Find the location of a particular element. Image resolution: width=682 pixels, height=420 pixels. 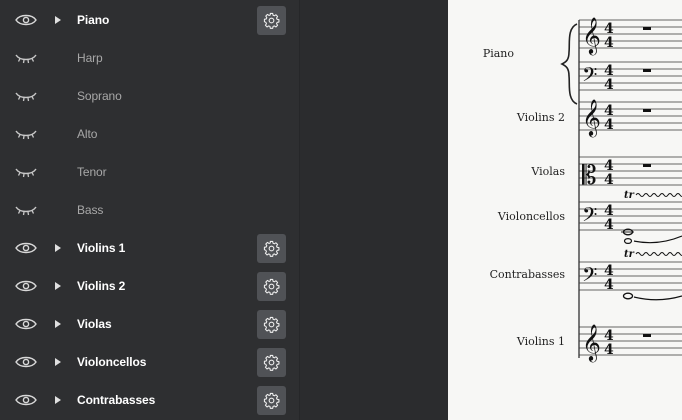

instrument-name: Tenor is located at coordinates (92, 172).